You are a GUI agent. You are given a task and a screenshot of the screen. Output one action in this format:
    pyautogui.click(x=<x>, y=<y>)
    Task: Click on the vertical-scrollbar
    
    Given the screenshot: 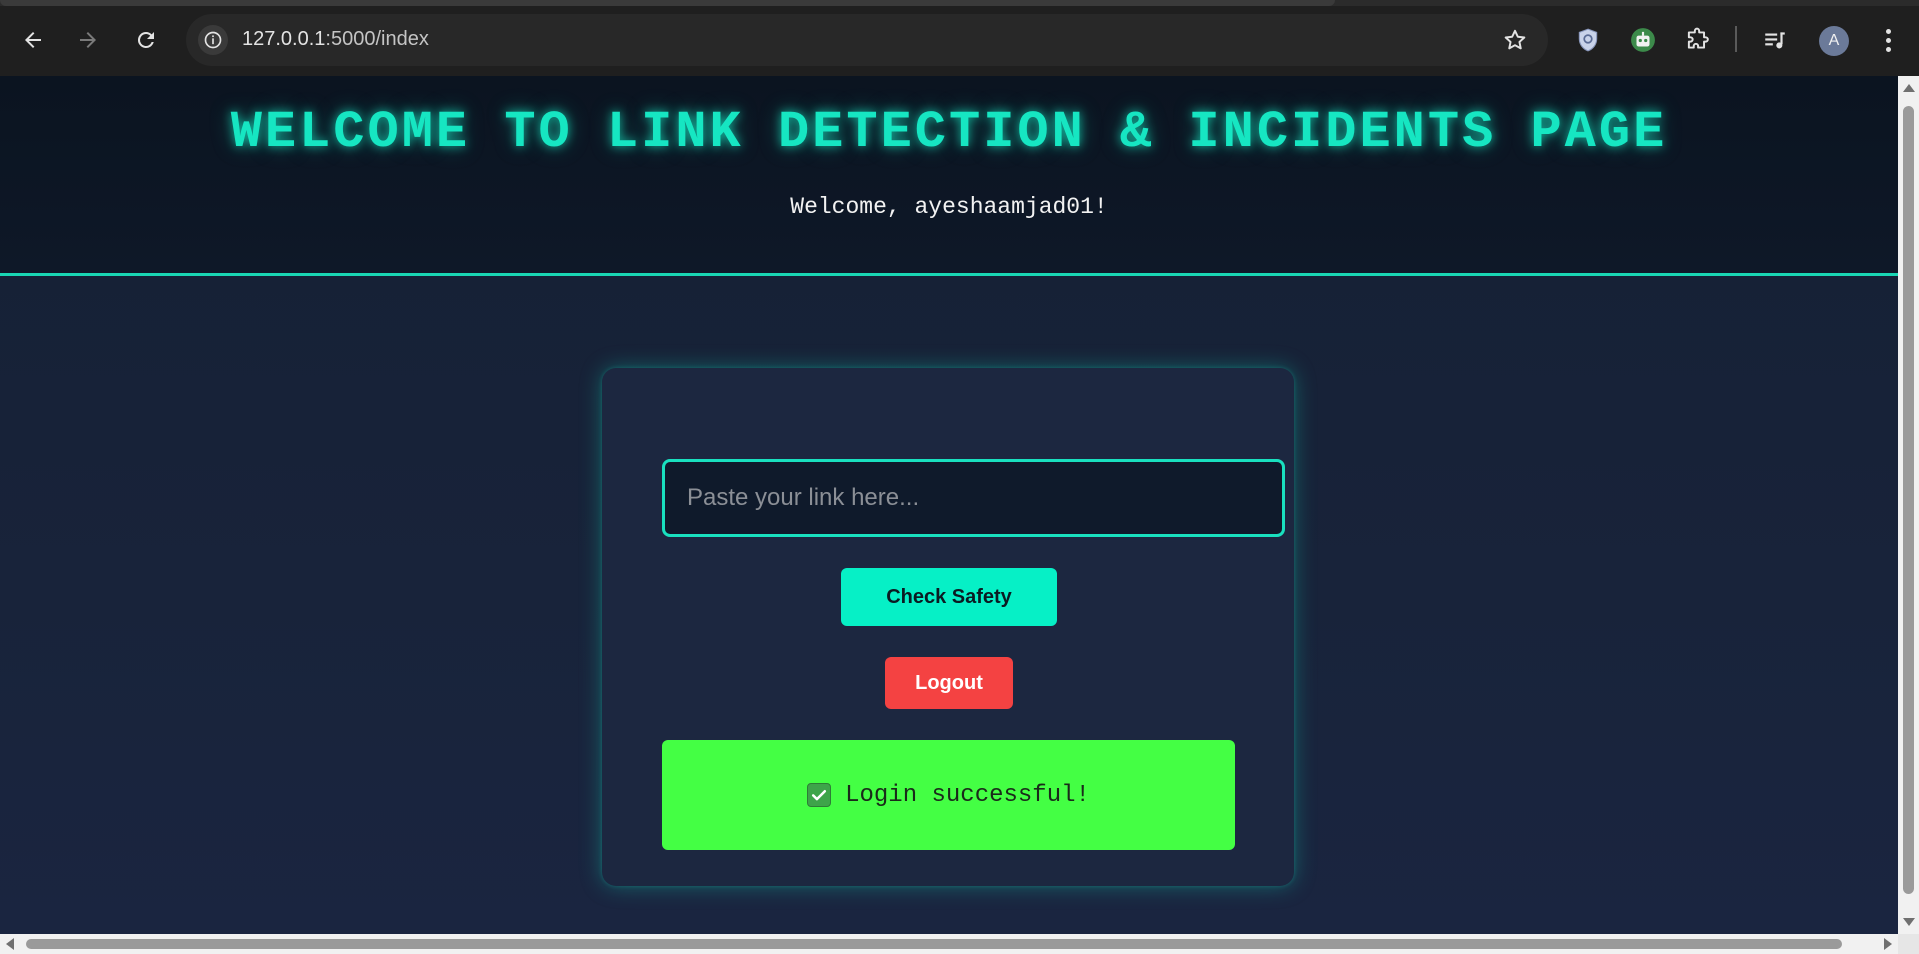 What is the action you would take?
    pyautogui.click(x=1908, y=505)
    